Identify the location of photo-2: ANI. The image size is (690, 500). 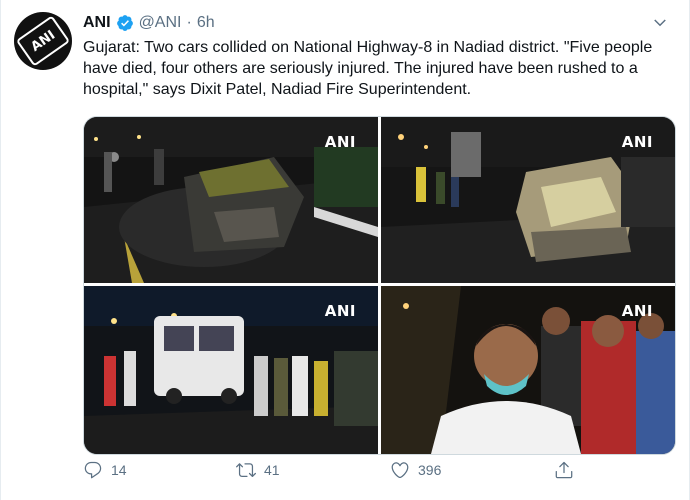
(528, 200).